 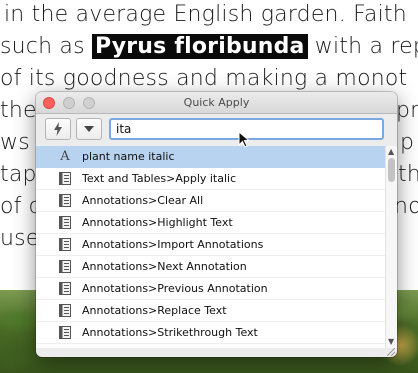 I want to click on result-item: Annotations>Replace Text, so click(x=210, y=311).